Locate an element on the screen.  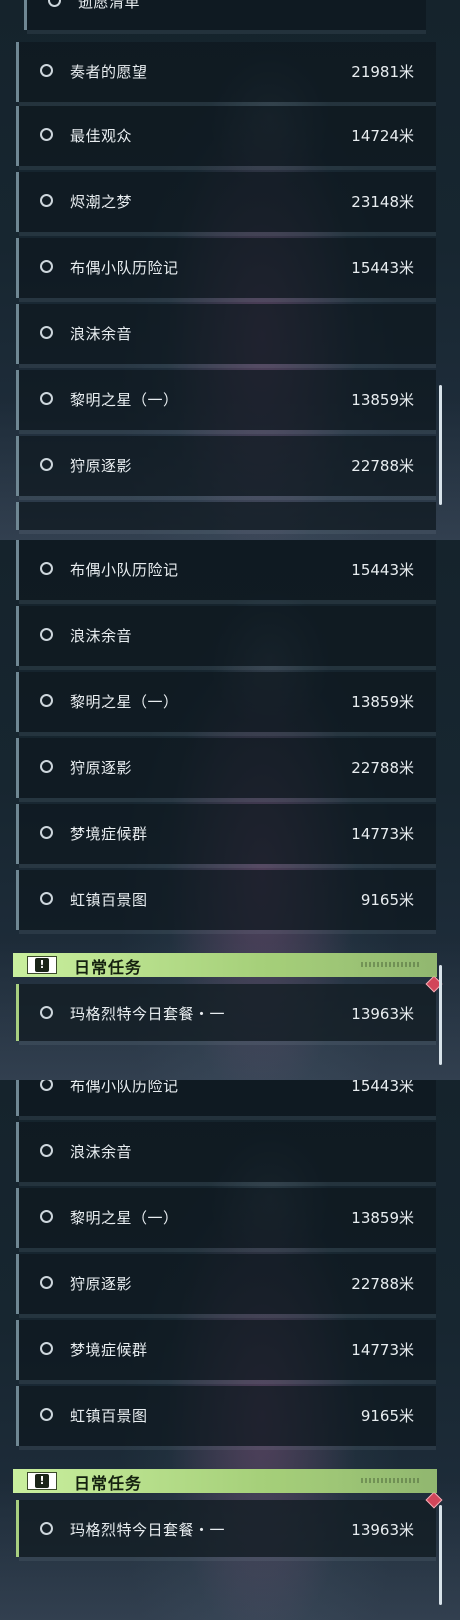
quest-title: 烬潮之梦 is located at coordinates (101, 202).